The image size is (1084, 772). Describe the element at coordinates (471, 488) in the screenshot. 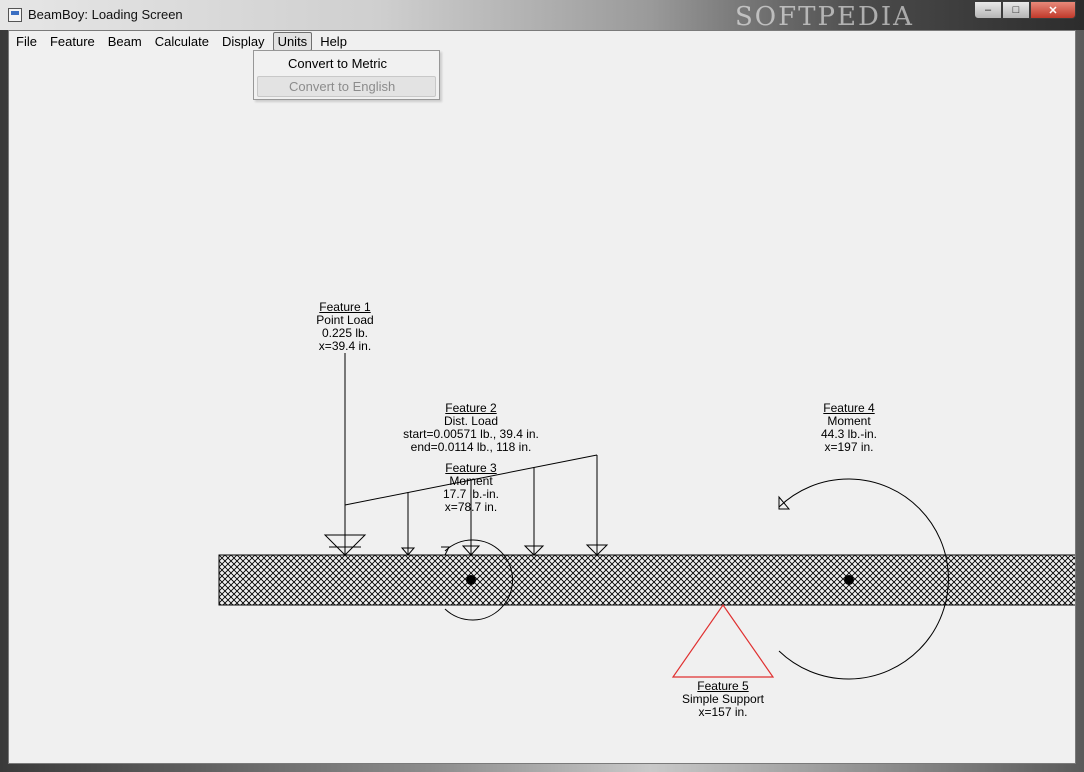

I see `feature-3-label: Feature 3 Moment 17.7 lb.-in. x=78.7 in.` at that location.